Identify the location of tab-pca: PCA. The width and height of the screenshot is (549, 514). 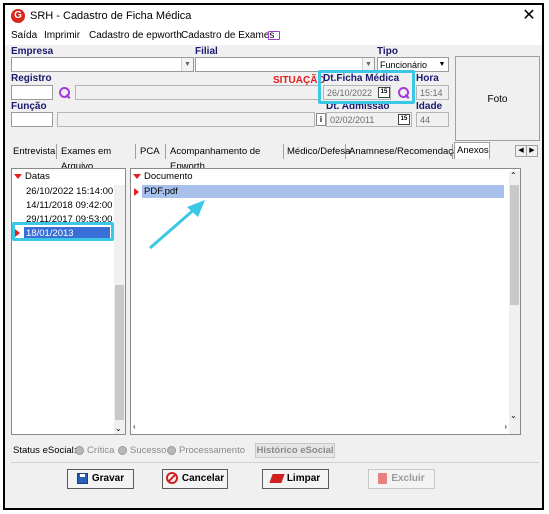
(153, 151).